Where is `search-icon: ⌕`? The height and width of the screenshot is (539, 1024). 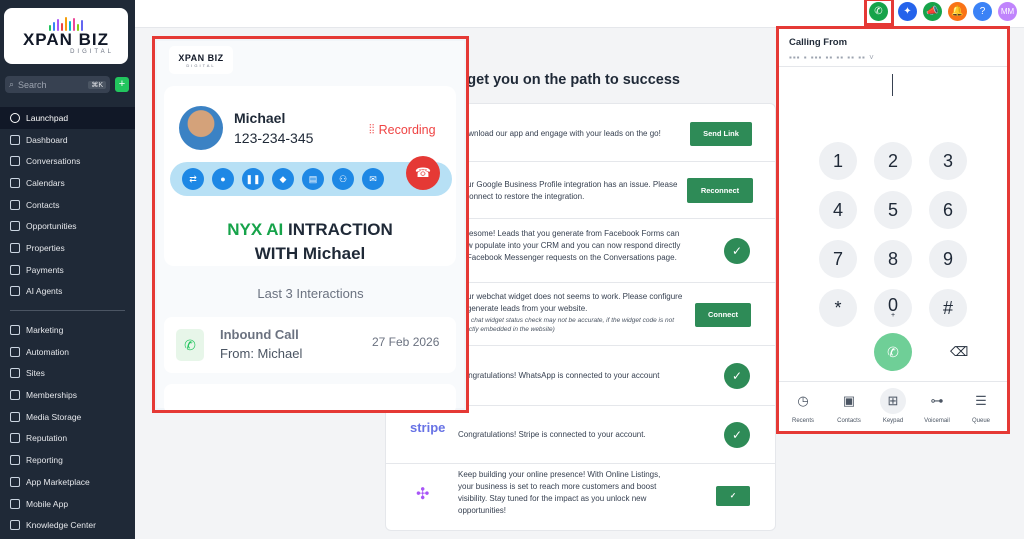 search-icon: ⌕ is located at coordinates (12, 84).